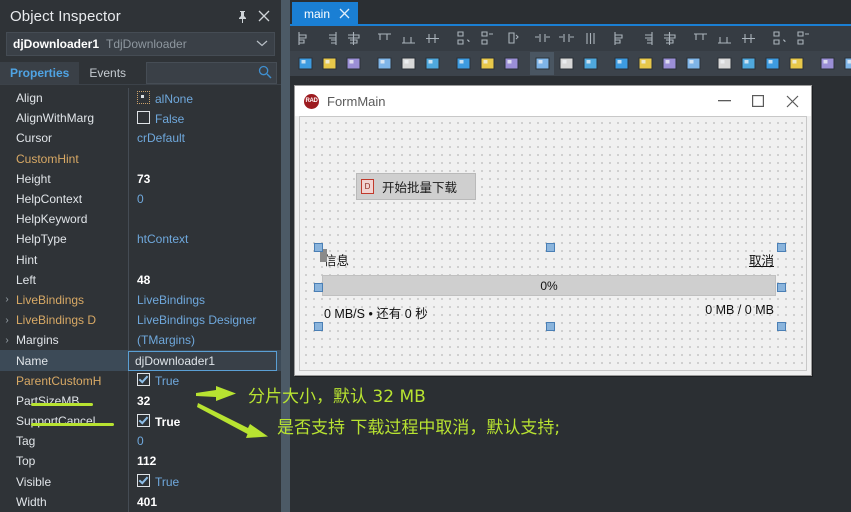 This screenshot has width=851, height=512. I want to click on property-row: HelpContext 0, so click(140, 199).